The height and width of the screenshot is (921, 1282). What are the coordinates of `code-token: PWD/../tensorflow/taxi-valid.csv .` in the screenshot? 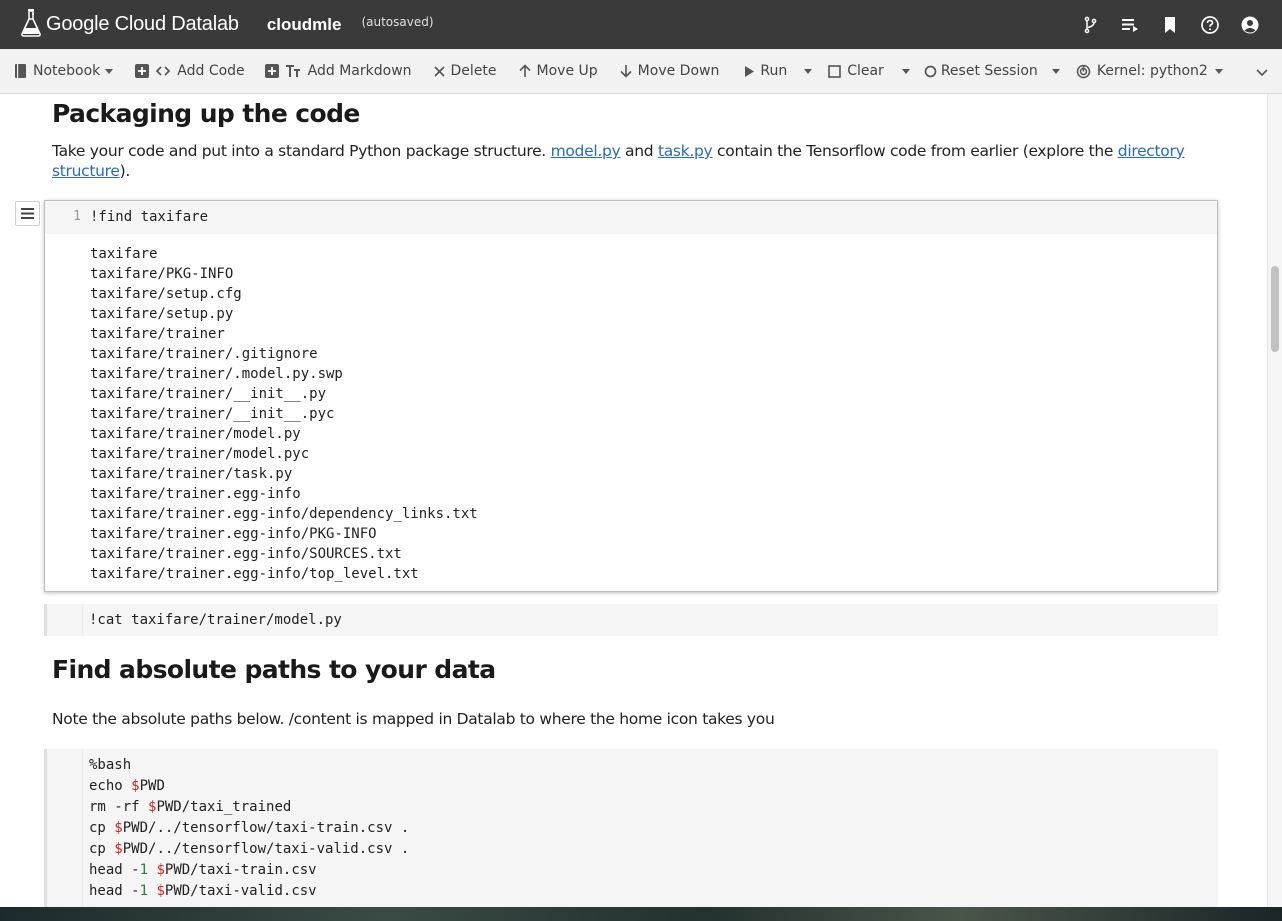 It's located at (266, 849).